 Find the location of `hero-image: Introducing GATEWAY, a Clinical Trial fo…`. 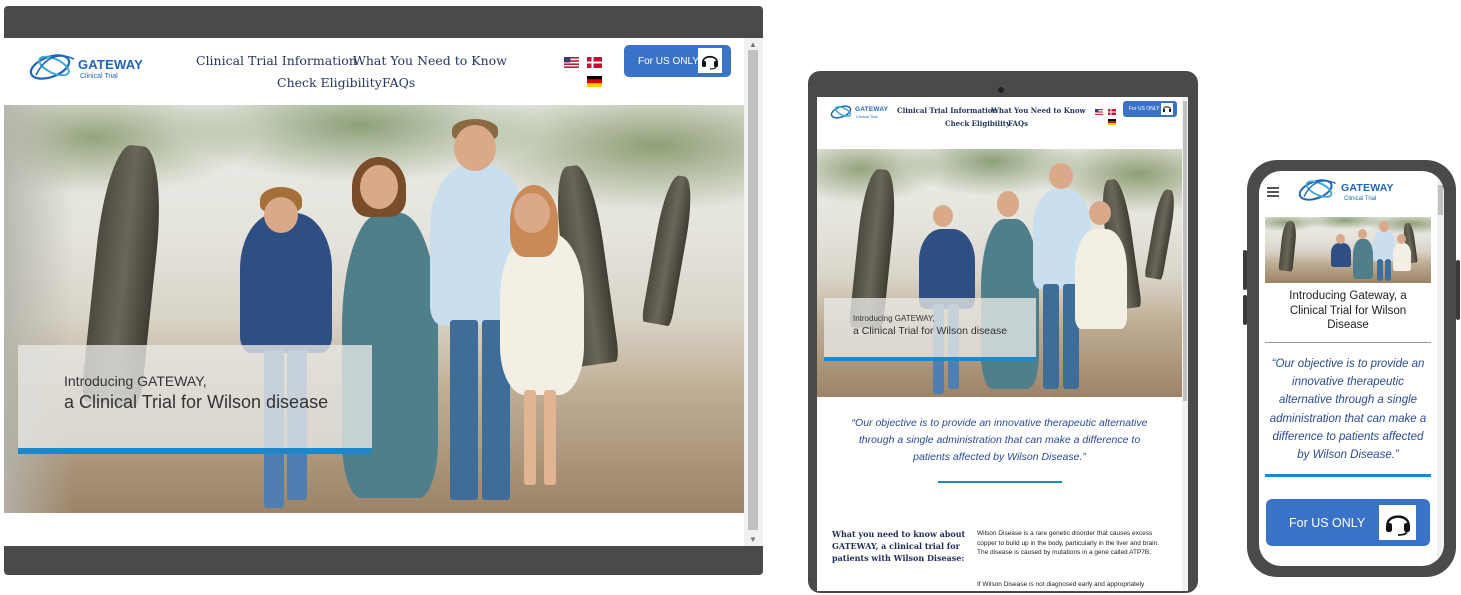

hero-image: Introducing GATEWAY, a Clinical Trial fo… is located at coordinates (999, 273).